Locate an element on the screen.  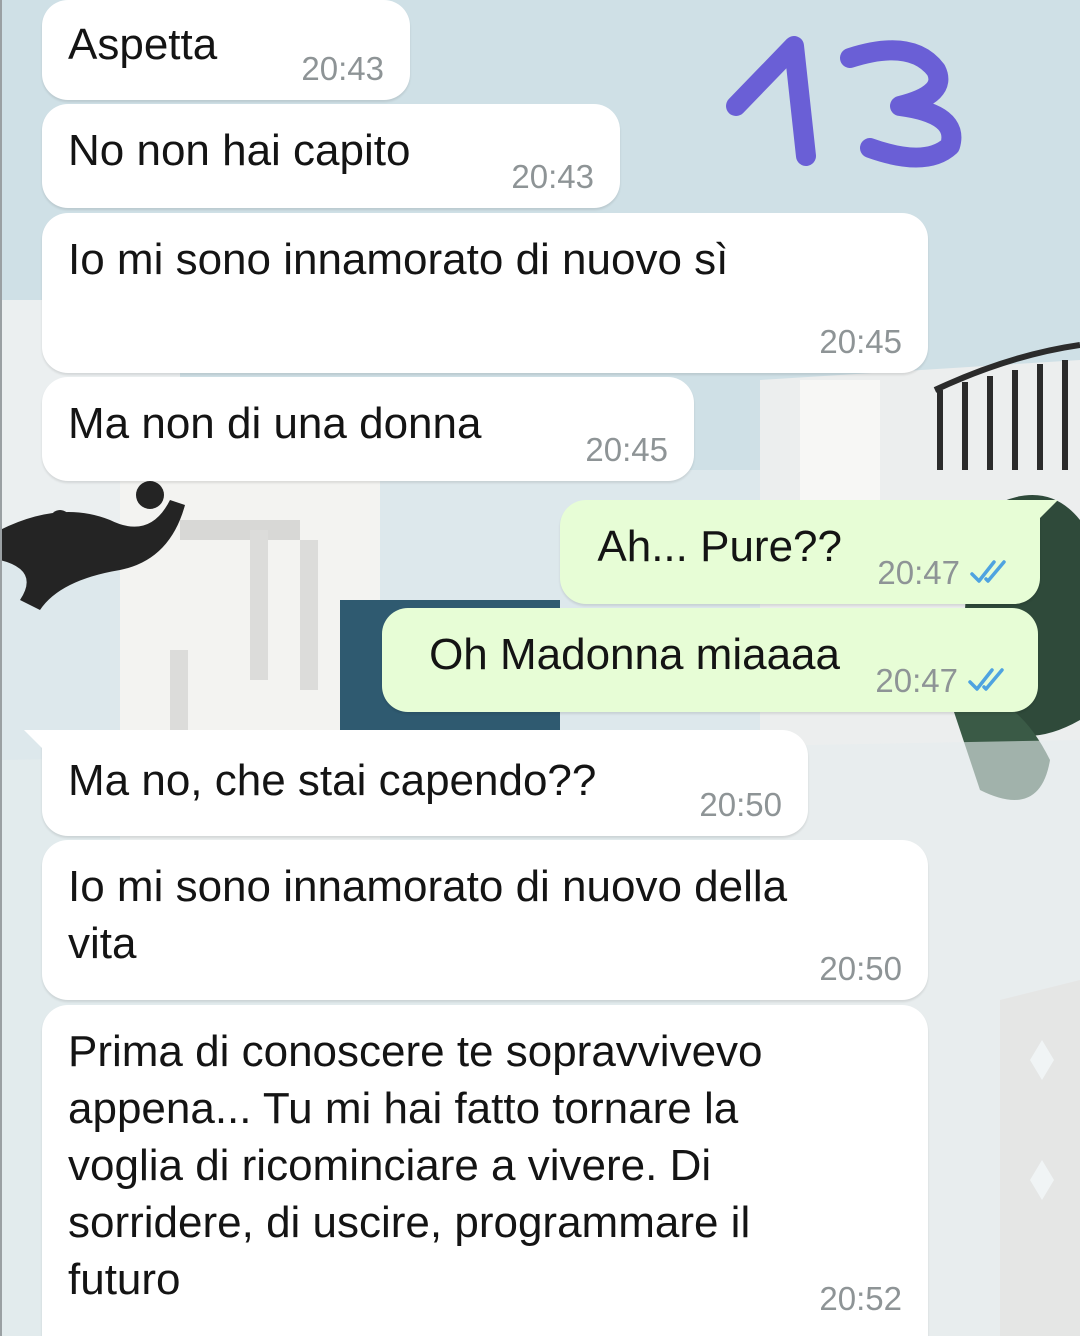
message-text: Ma non di una donna is located at coordinates (275, 423).